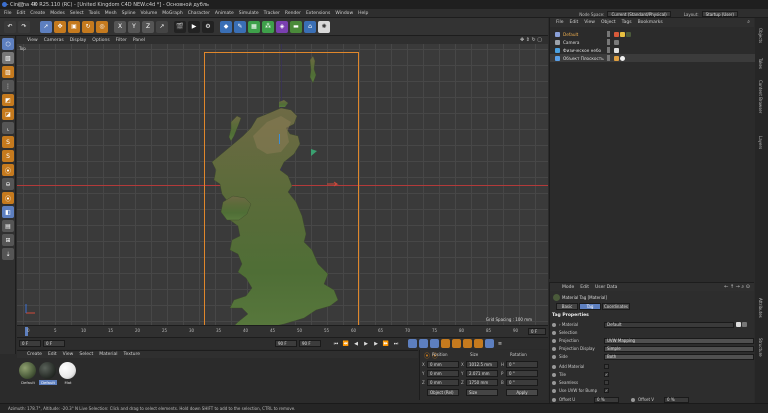 The width and height of the screenshot is (768, 413). Describe the element at coordinates (356, 344) in the screenshot. I see `previous-frame-icon: ◀` at that location.